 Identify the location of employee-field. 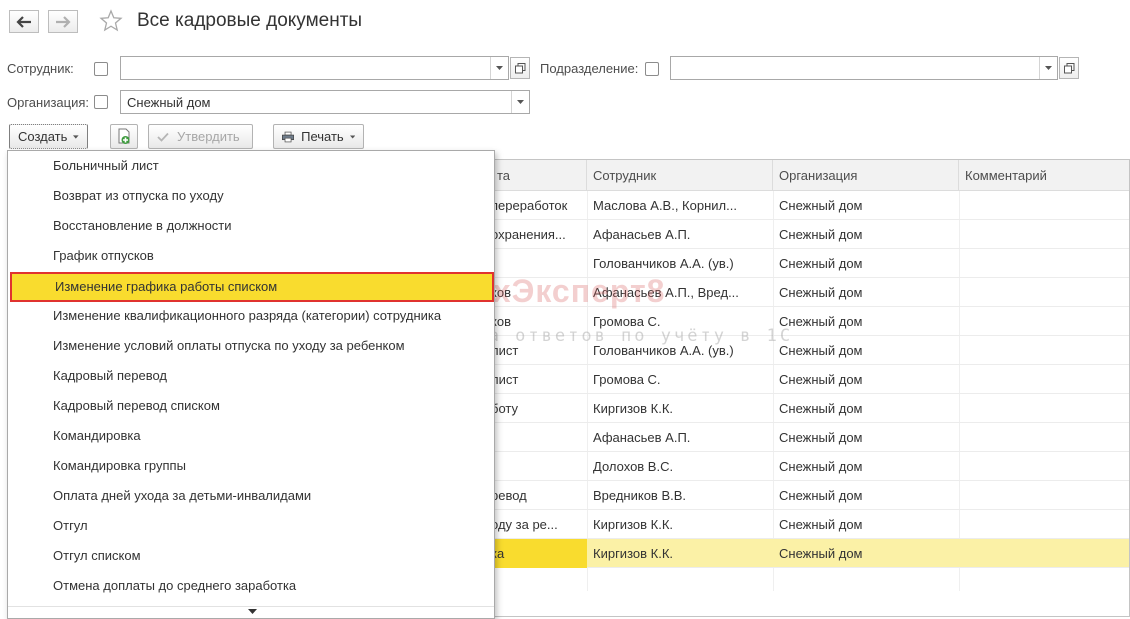
(314, 68).